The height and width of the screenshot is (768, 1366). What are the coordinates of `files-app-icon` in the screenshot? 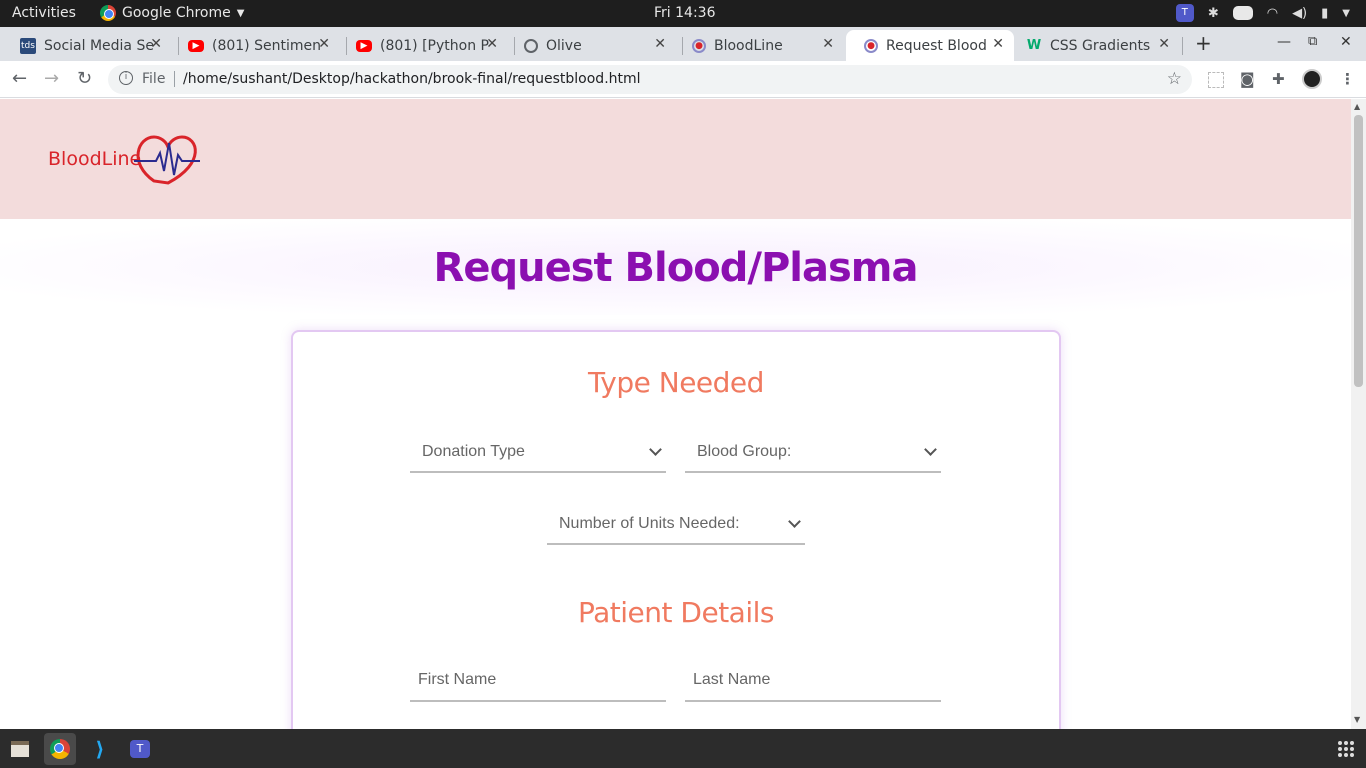 It's located at (20, 749).